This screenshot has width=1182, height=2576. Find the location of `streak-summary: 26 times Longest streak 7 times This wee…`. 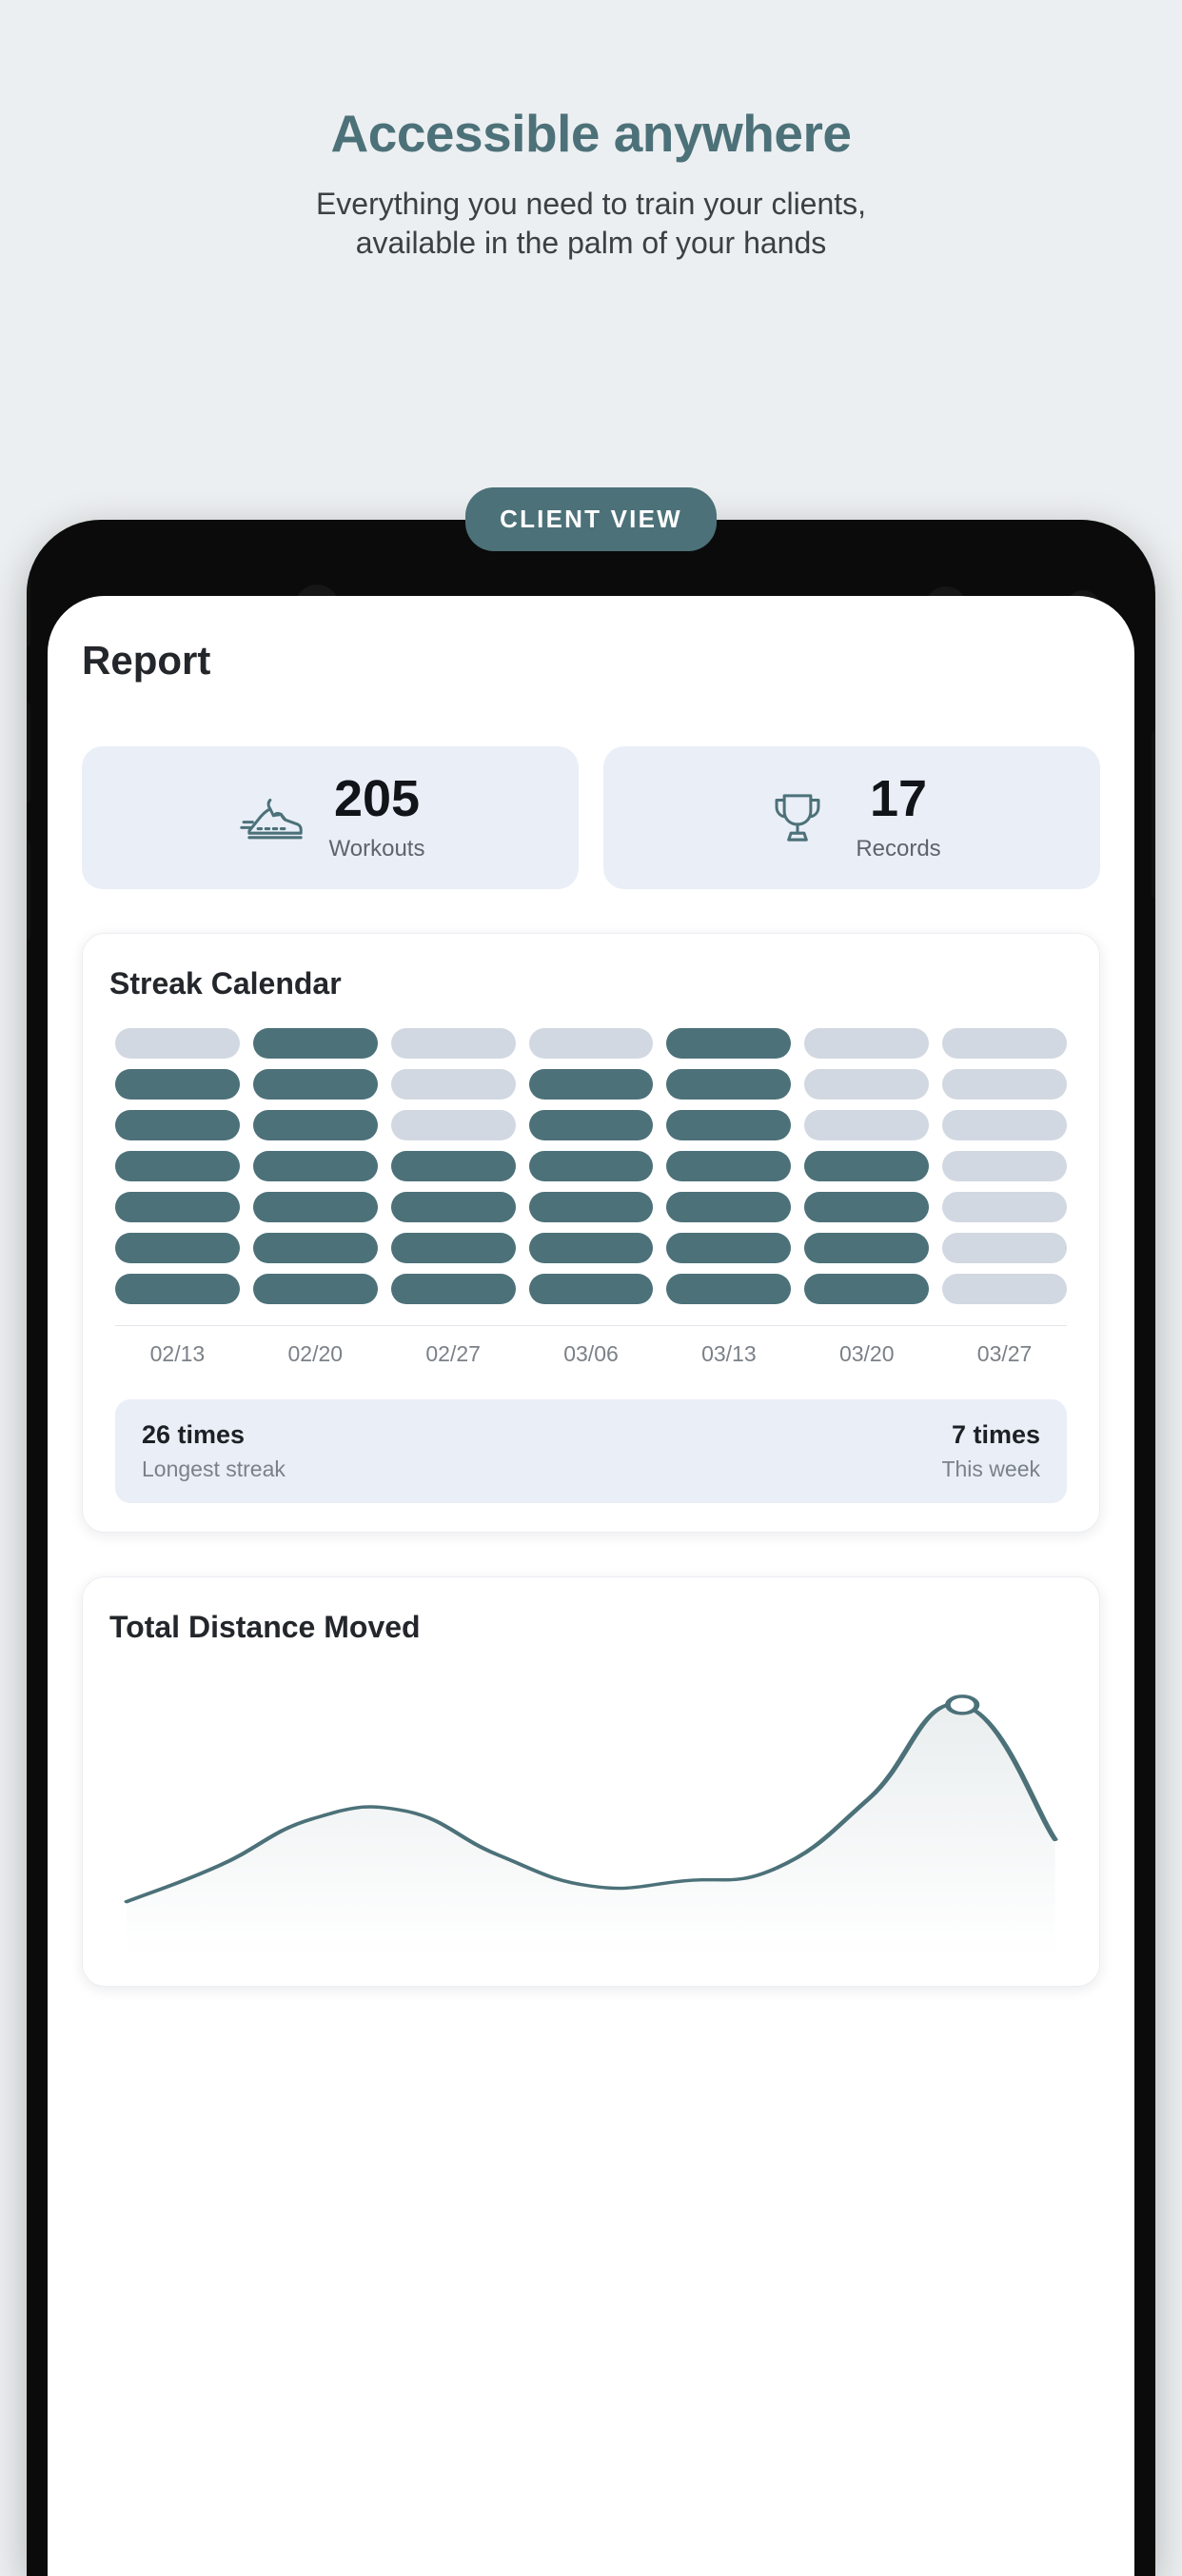

streak-summary: 26 times Longest streak 7 times This wee… is located at coordinates (591, 1451).